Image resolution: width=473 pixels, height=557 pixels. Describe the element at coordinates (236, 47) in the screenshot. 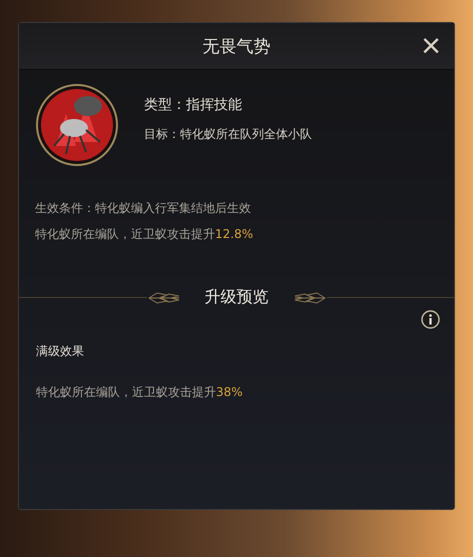

I see `dialog-title: 无畏气势` at that location.